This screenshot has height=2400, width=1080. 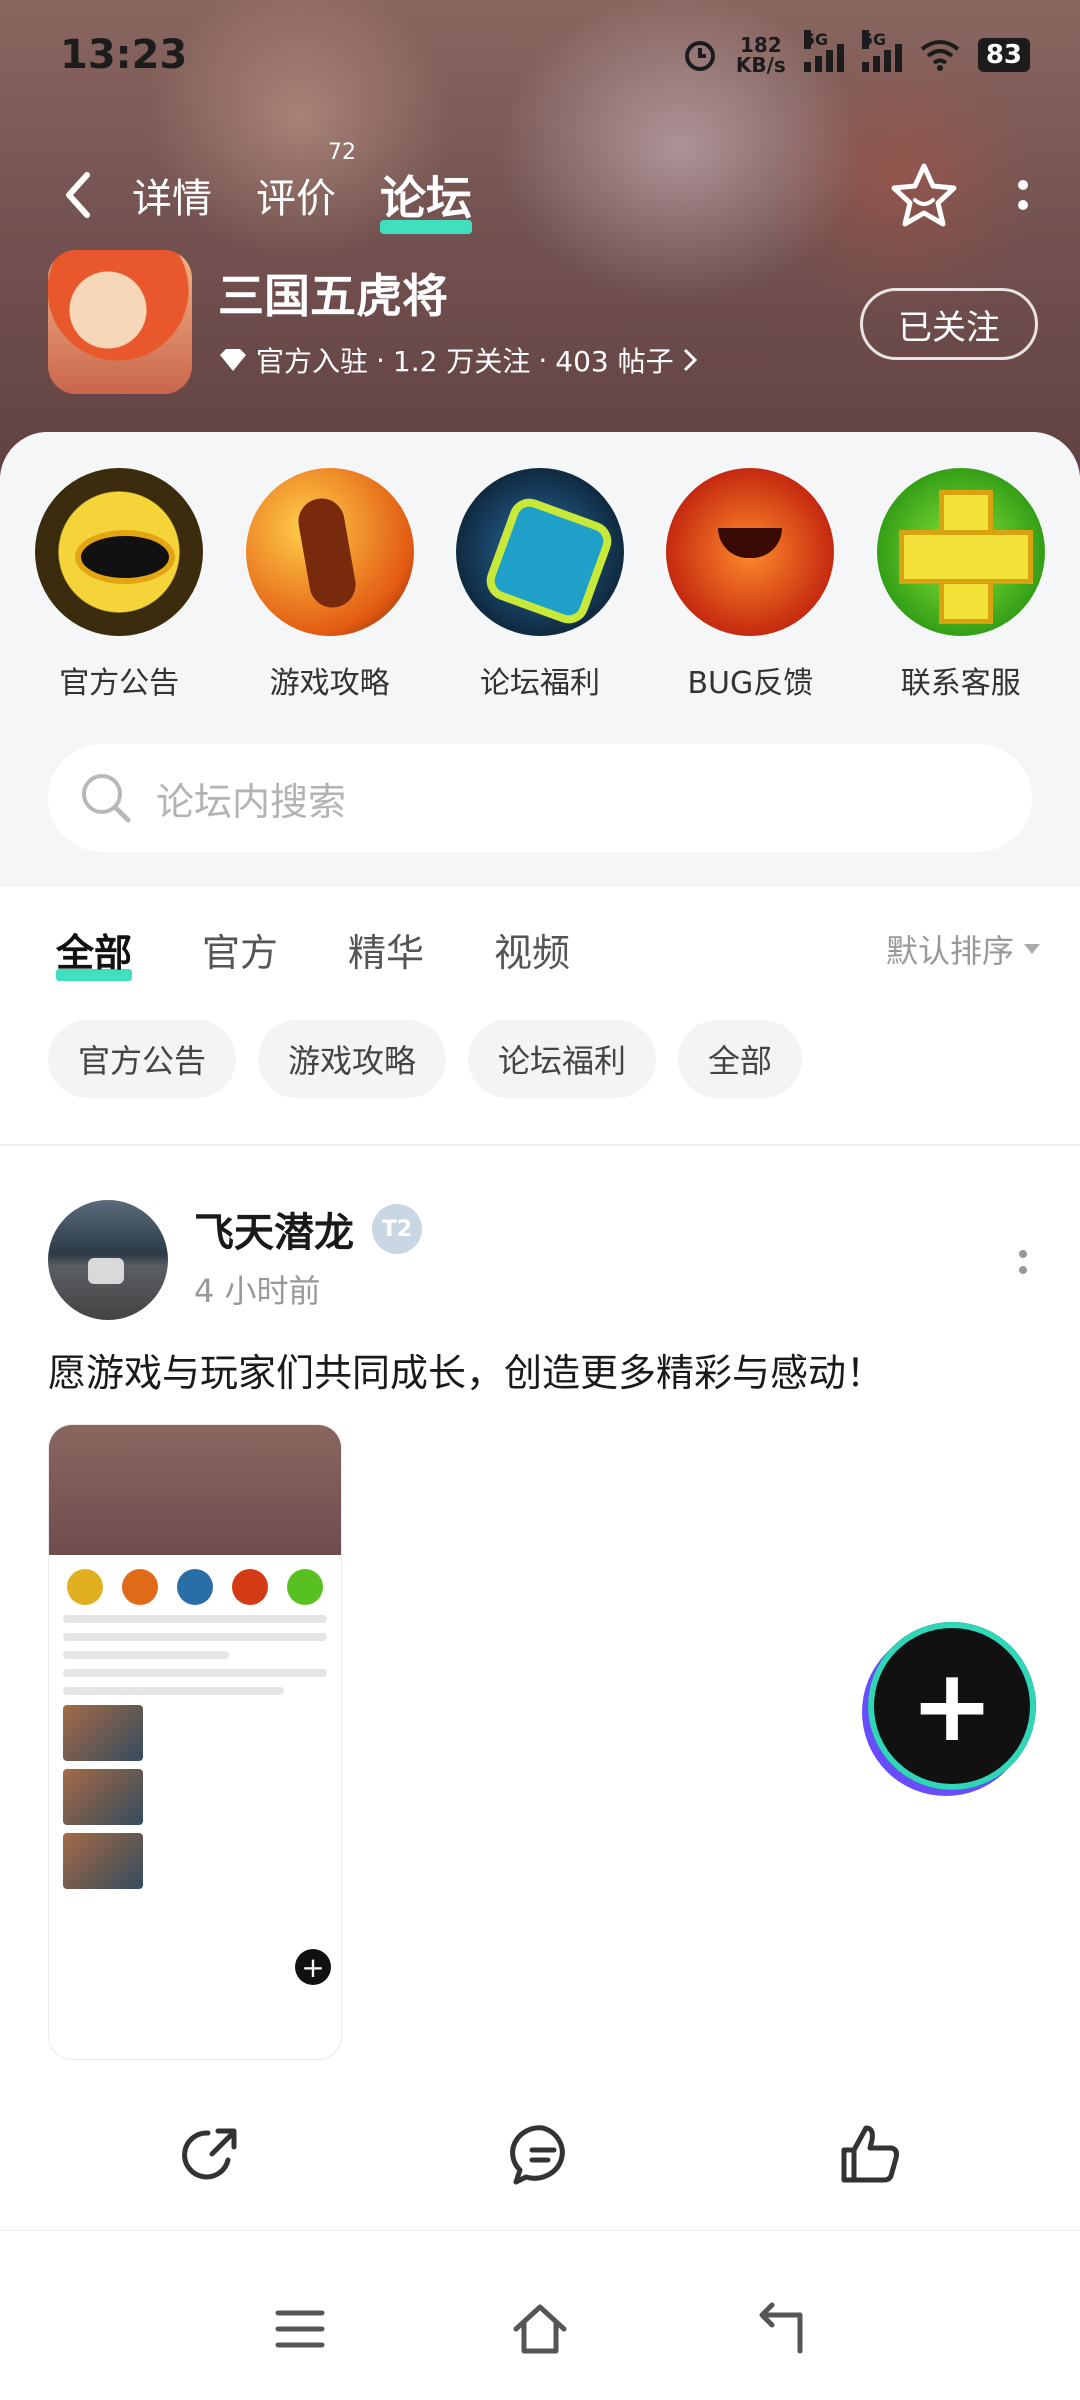 I want to click on quick-entries: 官方公告 游戏攻略 论坛福利 BUG反馈 联系客服, so click(x=540, y=585).